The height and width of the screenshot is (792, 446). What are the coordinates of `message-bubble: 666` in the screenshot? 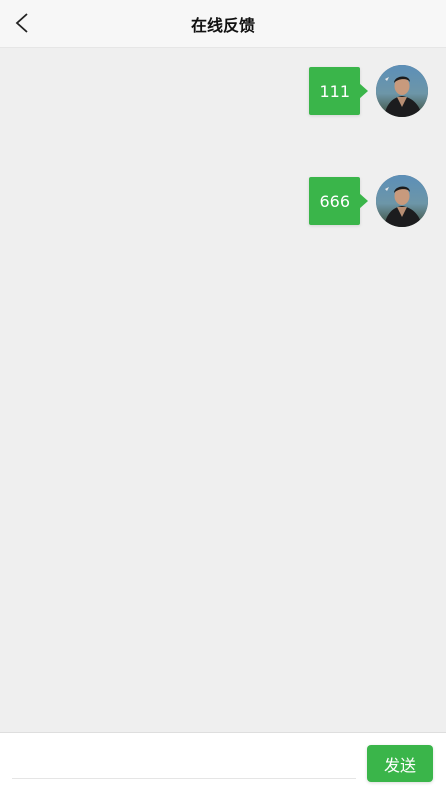 It's located at (338, 201).